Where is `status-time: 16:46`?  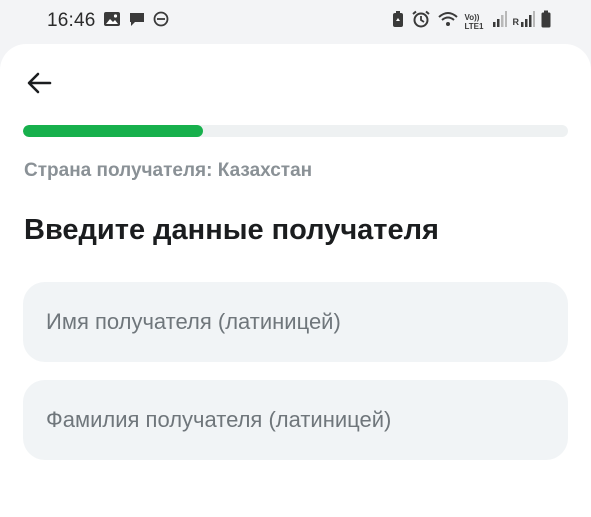
status-time: 16:46 is located at coordinates (71, 20).